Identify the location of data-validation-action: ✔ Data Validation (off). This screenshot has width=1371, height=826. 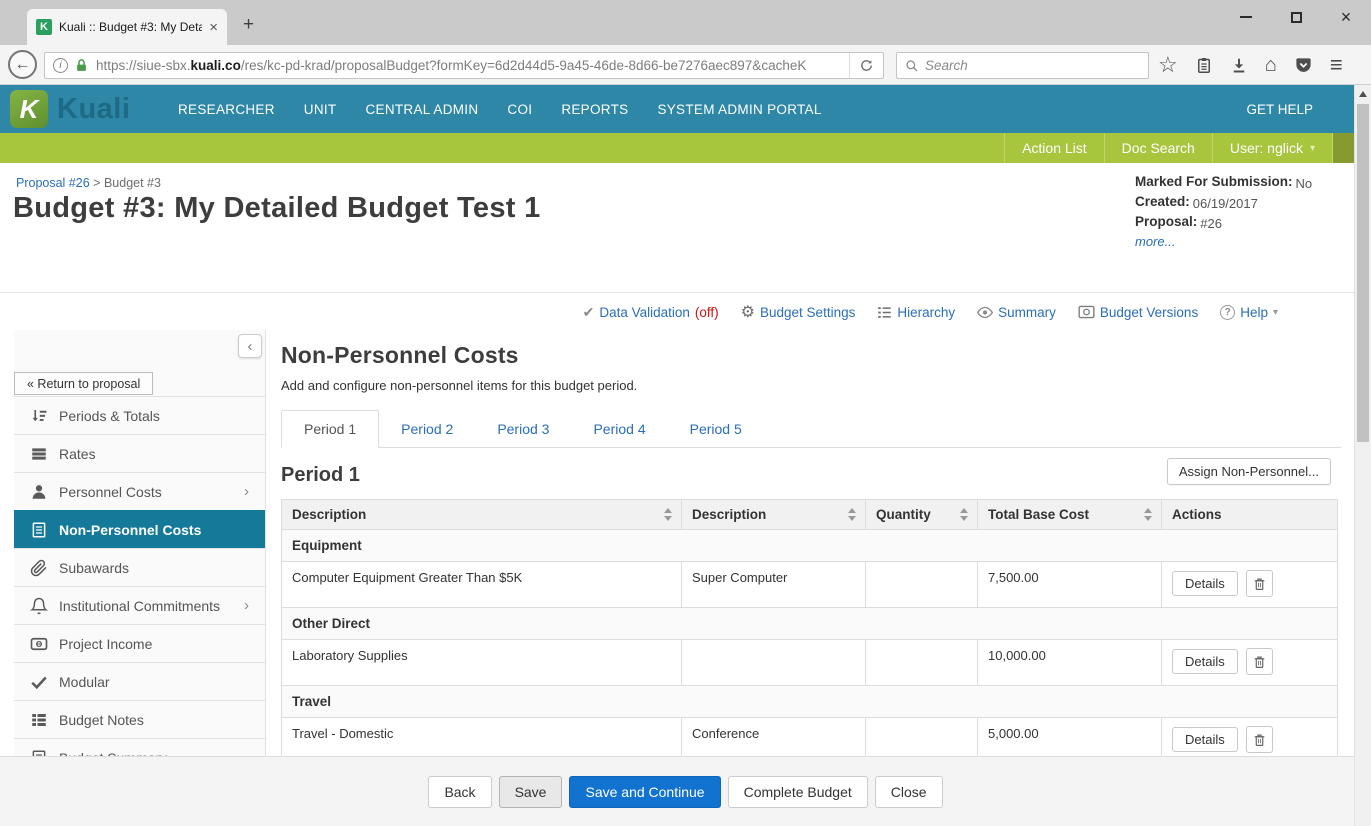
(651, 312).